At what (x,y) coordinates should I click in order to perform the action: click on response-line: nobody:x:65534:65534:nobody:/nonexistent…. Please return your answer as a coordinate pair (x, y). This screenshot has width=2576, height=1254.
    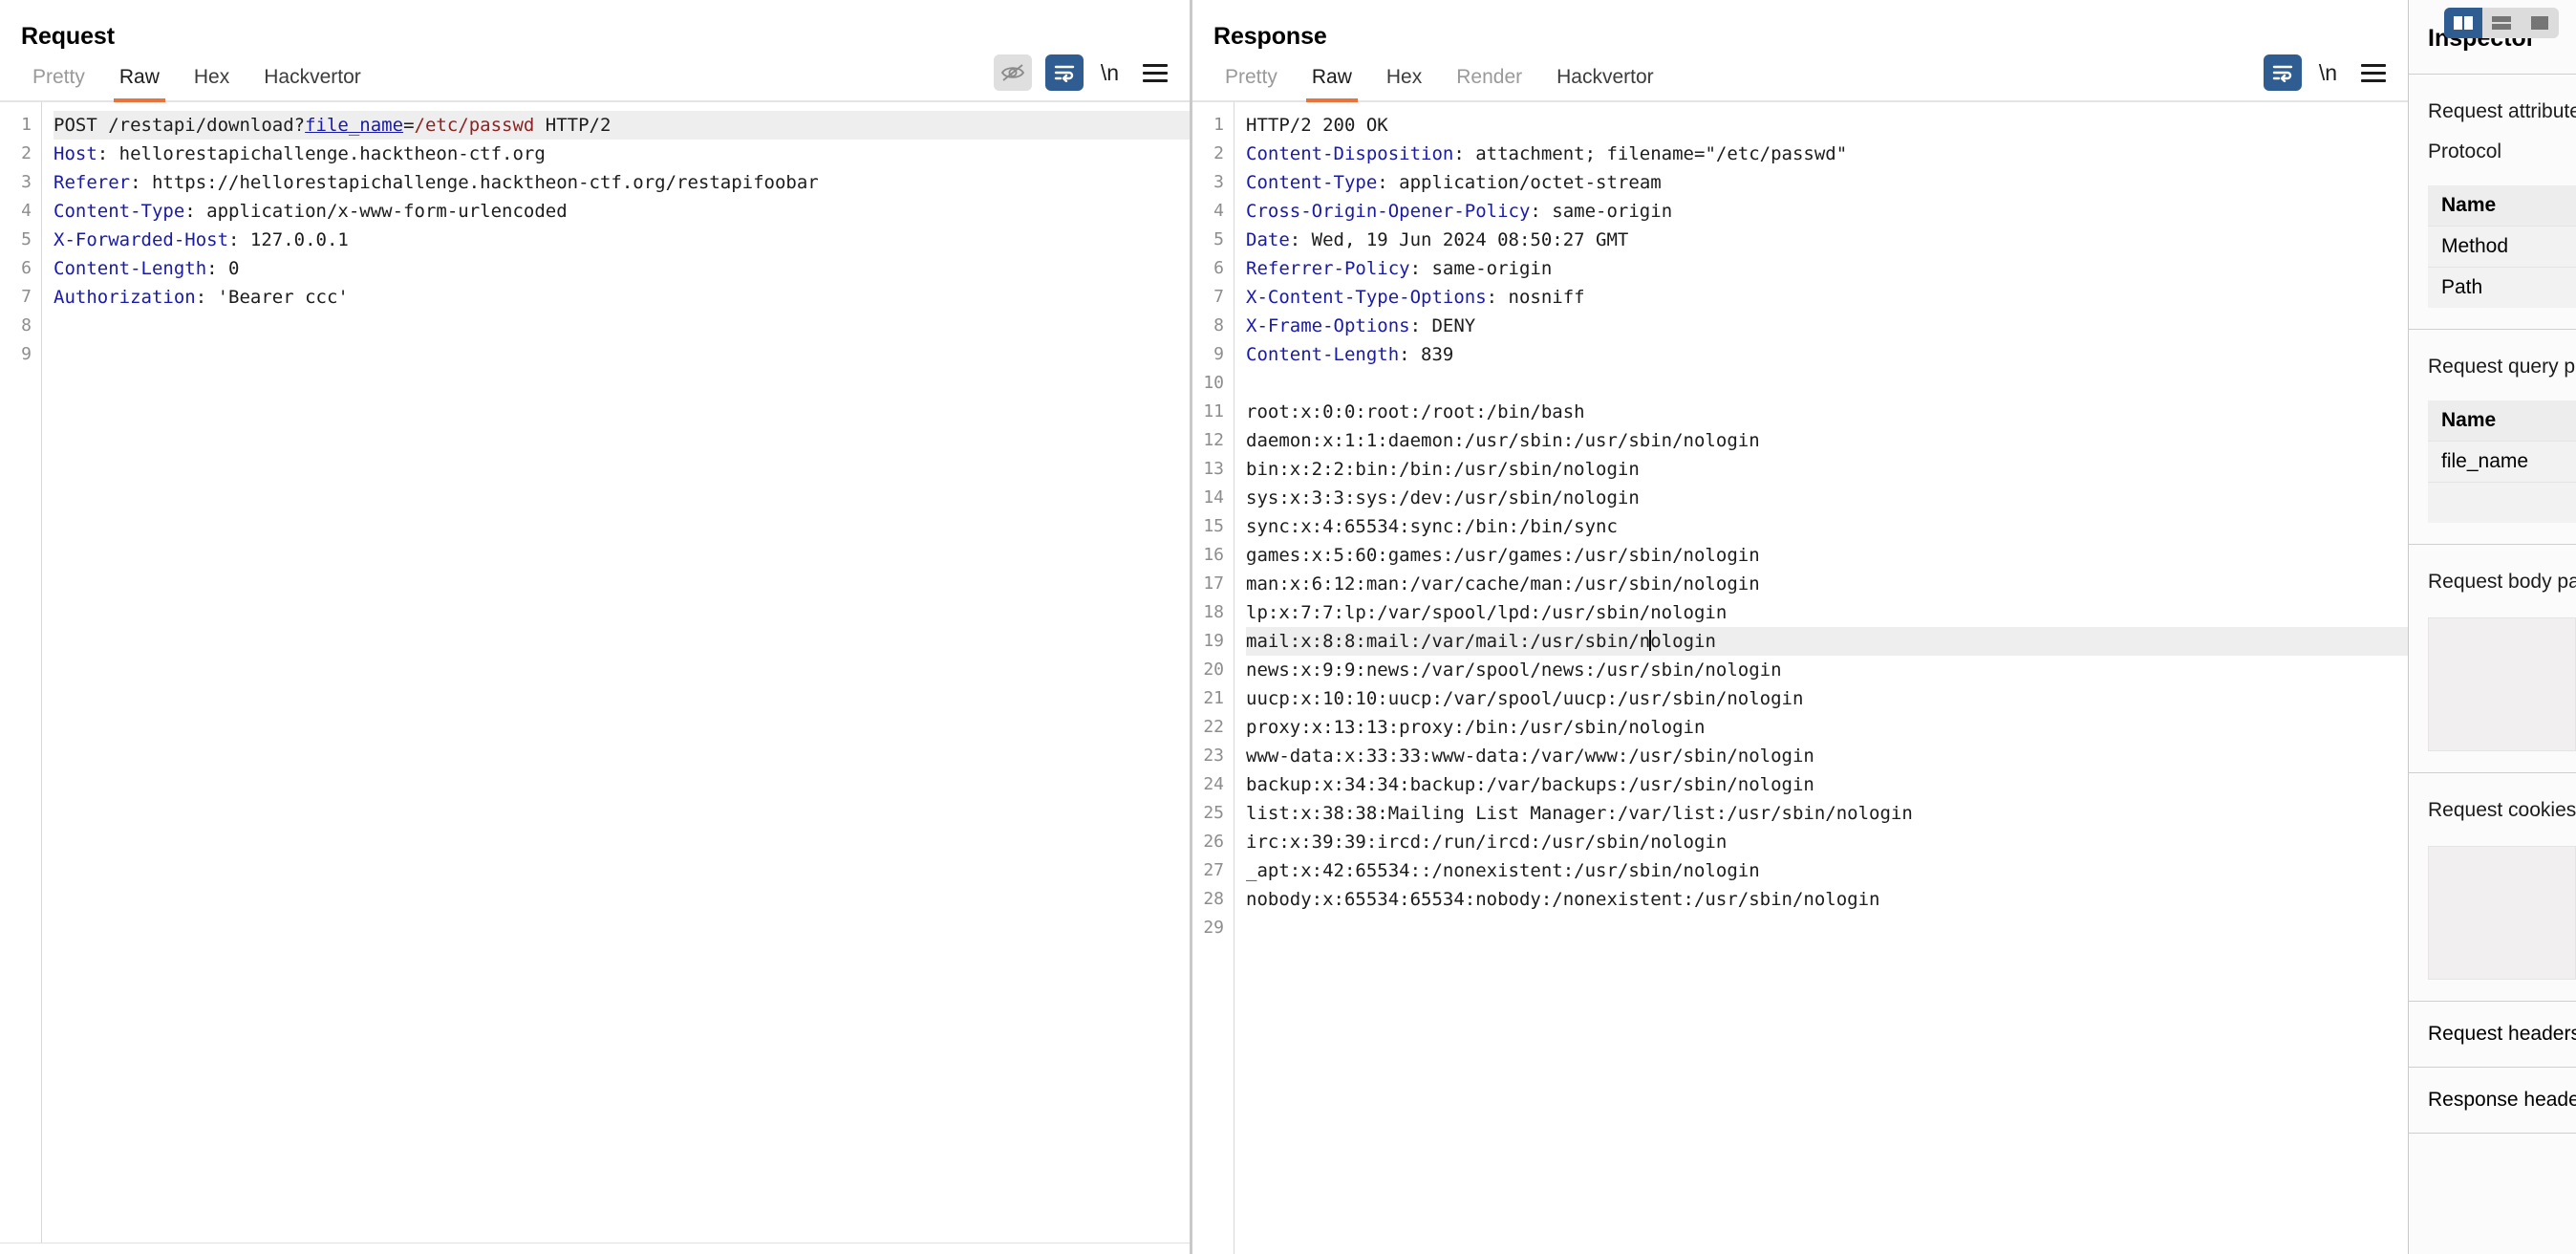
    Looking at the image, I should click on (1827, 899).